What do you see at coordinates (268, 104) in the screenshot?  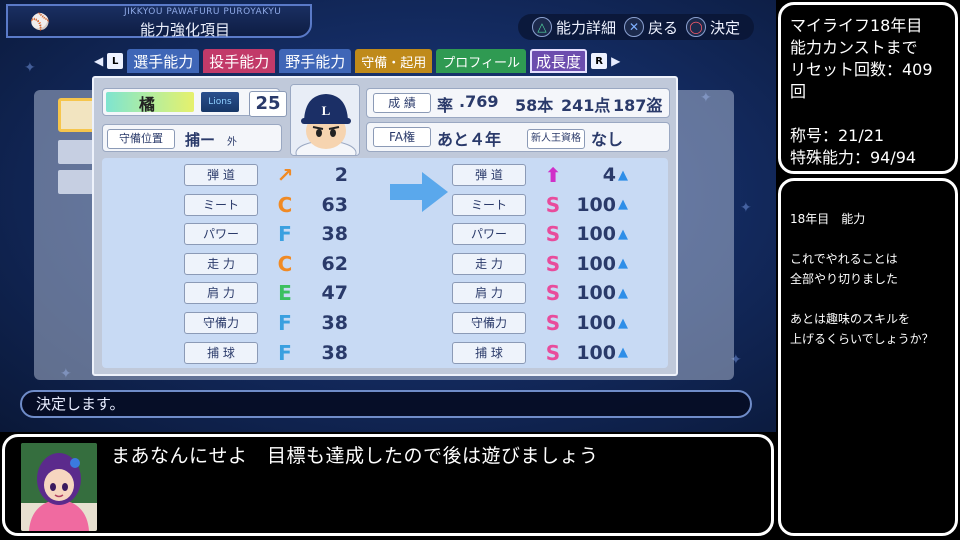 I see `uniform-number: 25` at bounding box center [268, 104].